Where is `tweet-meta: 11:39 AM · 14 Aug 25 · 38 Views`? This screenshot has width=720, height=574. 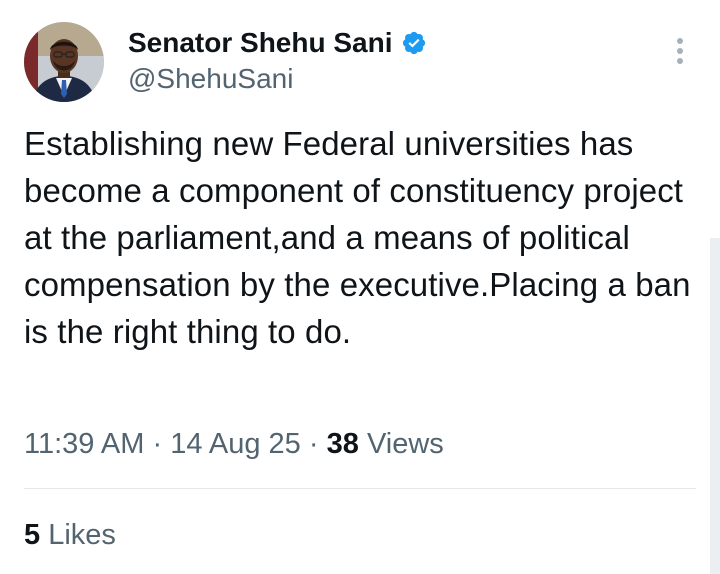
tweet-meta: 11:39 AM · 14 Aug 25 · 38 Views is located at coordinates (234, 444).